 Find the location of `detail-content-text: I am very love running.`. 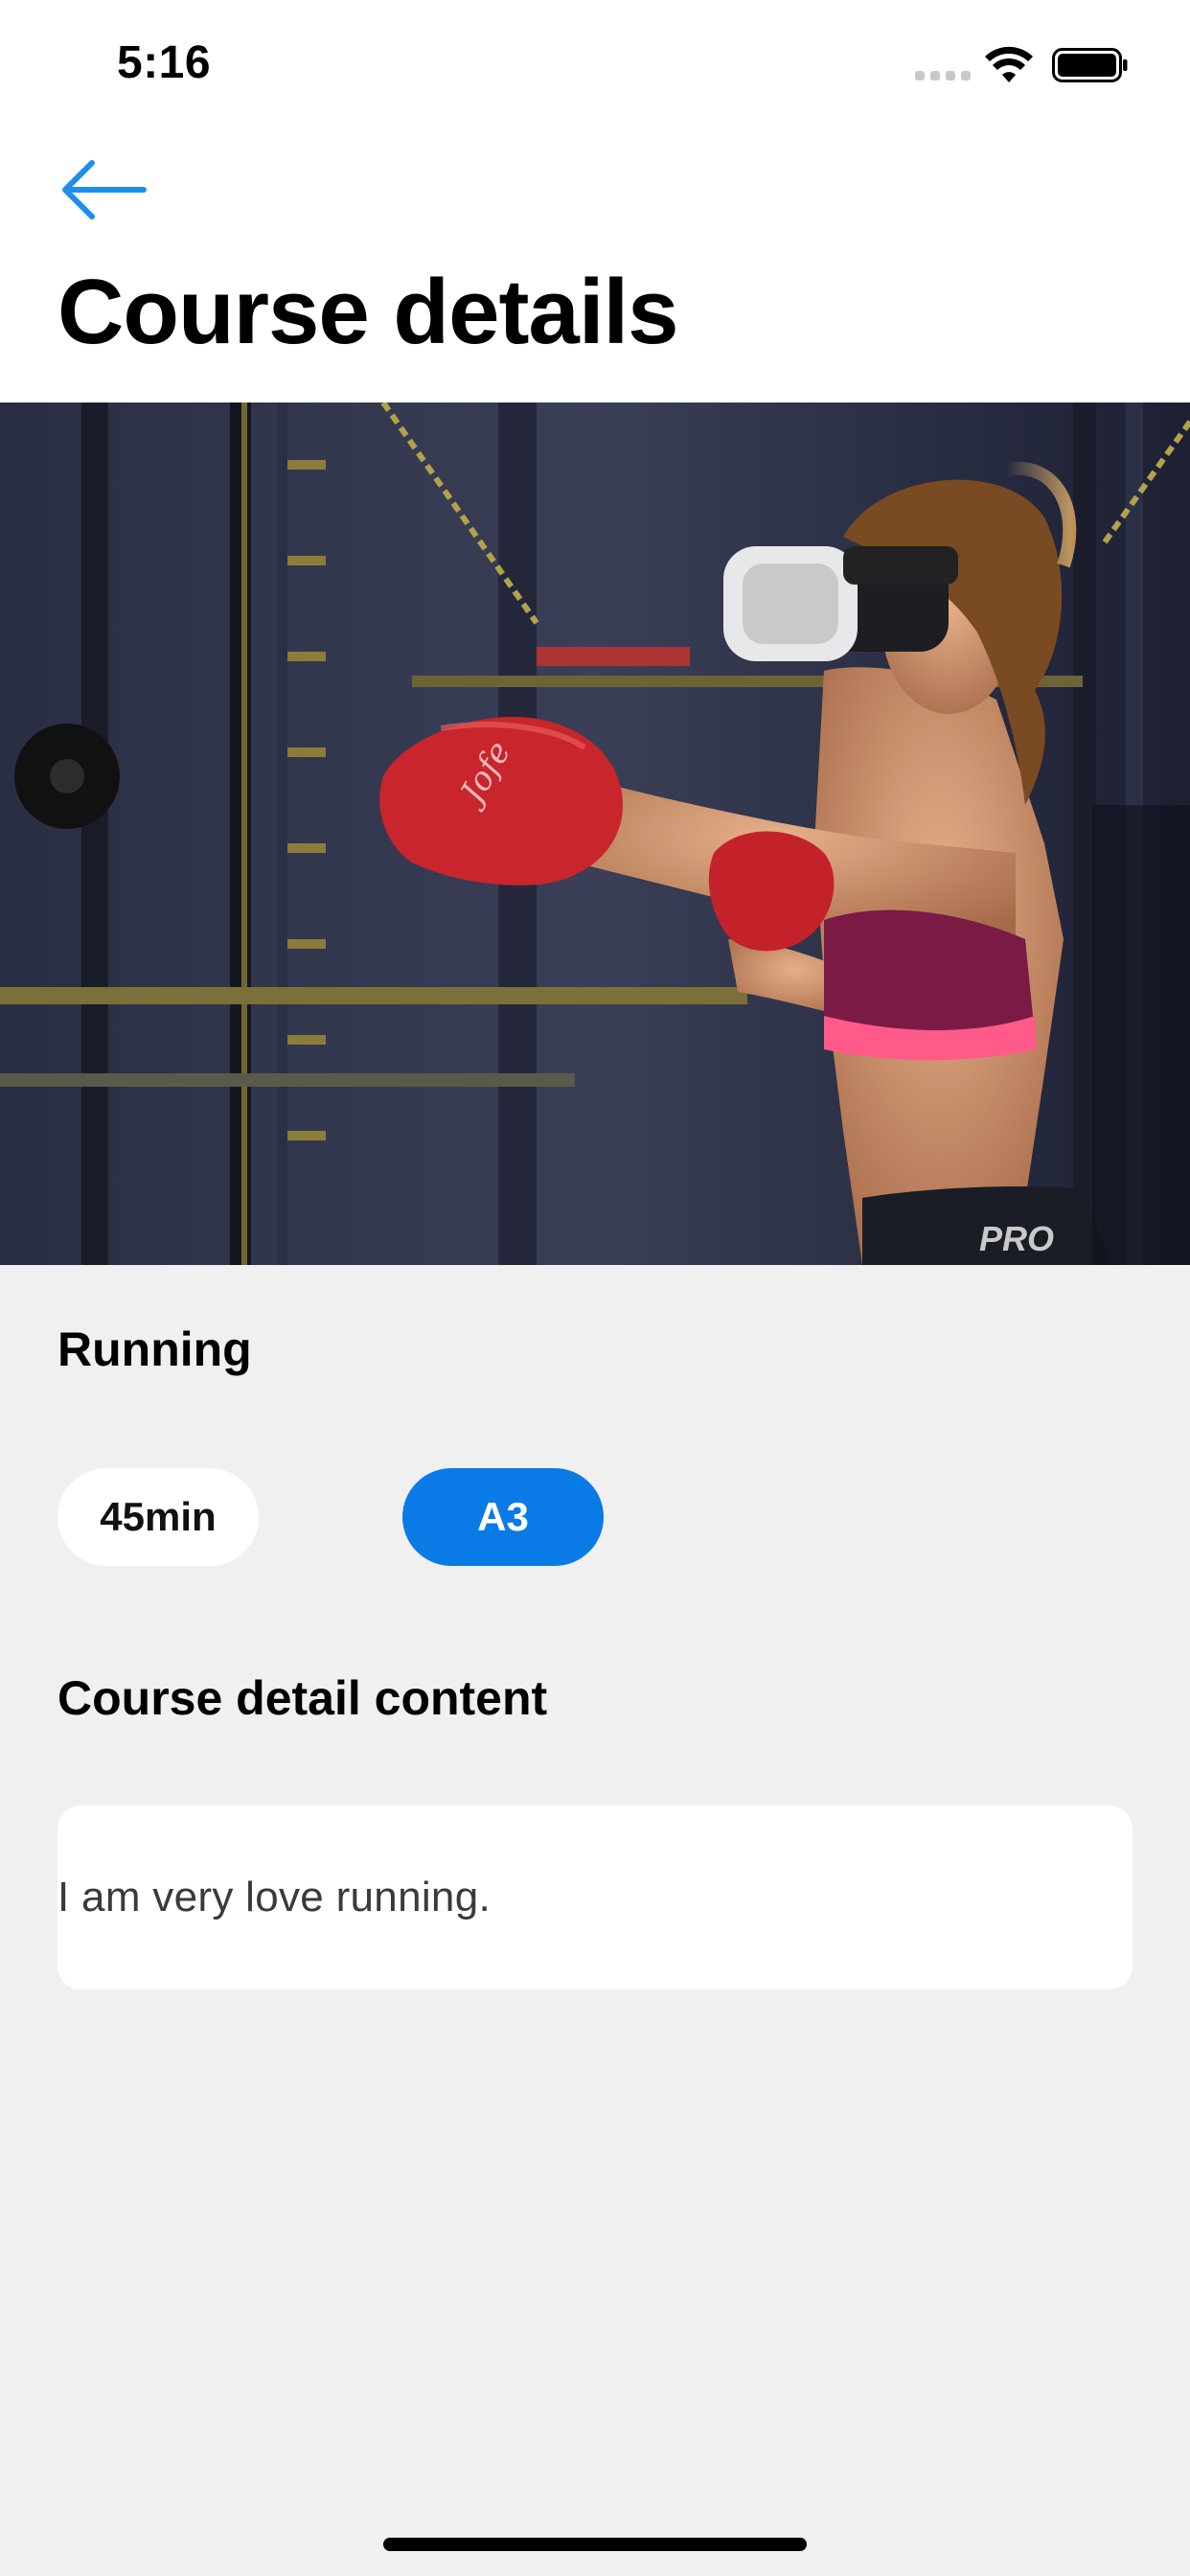

detail-content-text: I am very love running. is located at coordinates (274, 1897).